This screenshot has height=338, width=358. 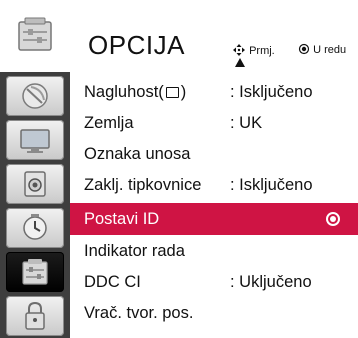 I want to click on ok-dot-icon, so click(x=304, y=49).